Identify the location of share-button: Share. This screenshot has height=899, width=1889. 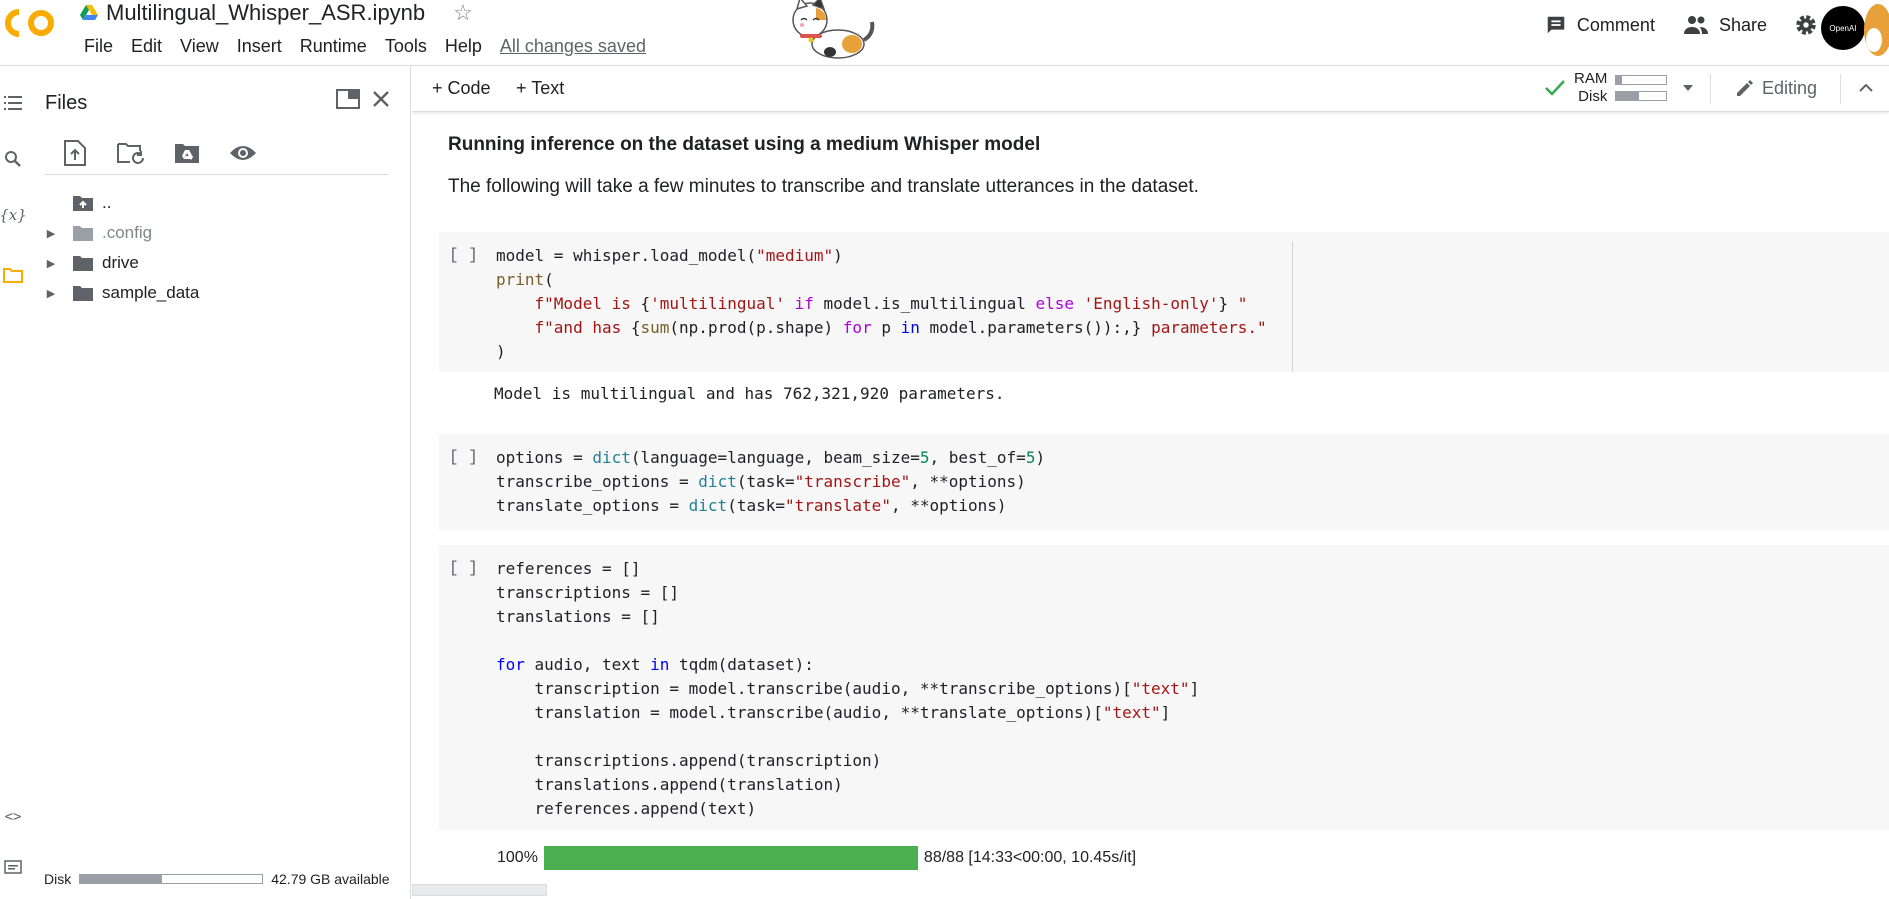
(1725, 25).